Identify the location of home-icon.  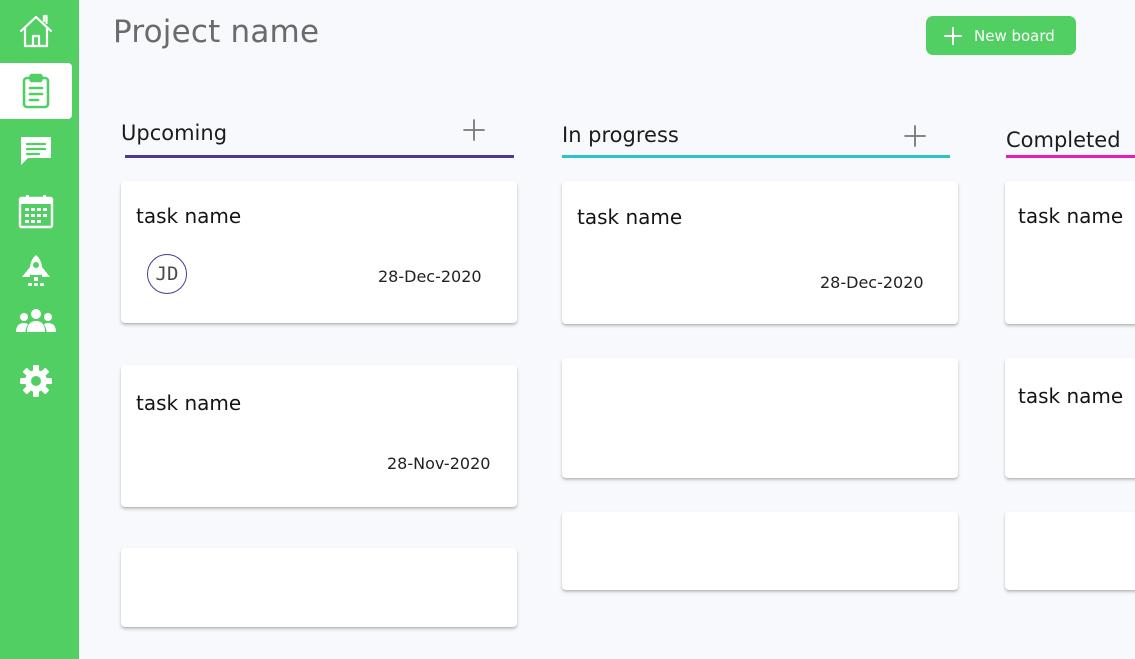
(36, 31).